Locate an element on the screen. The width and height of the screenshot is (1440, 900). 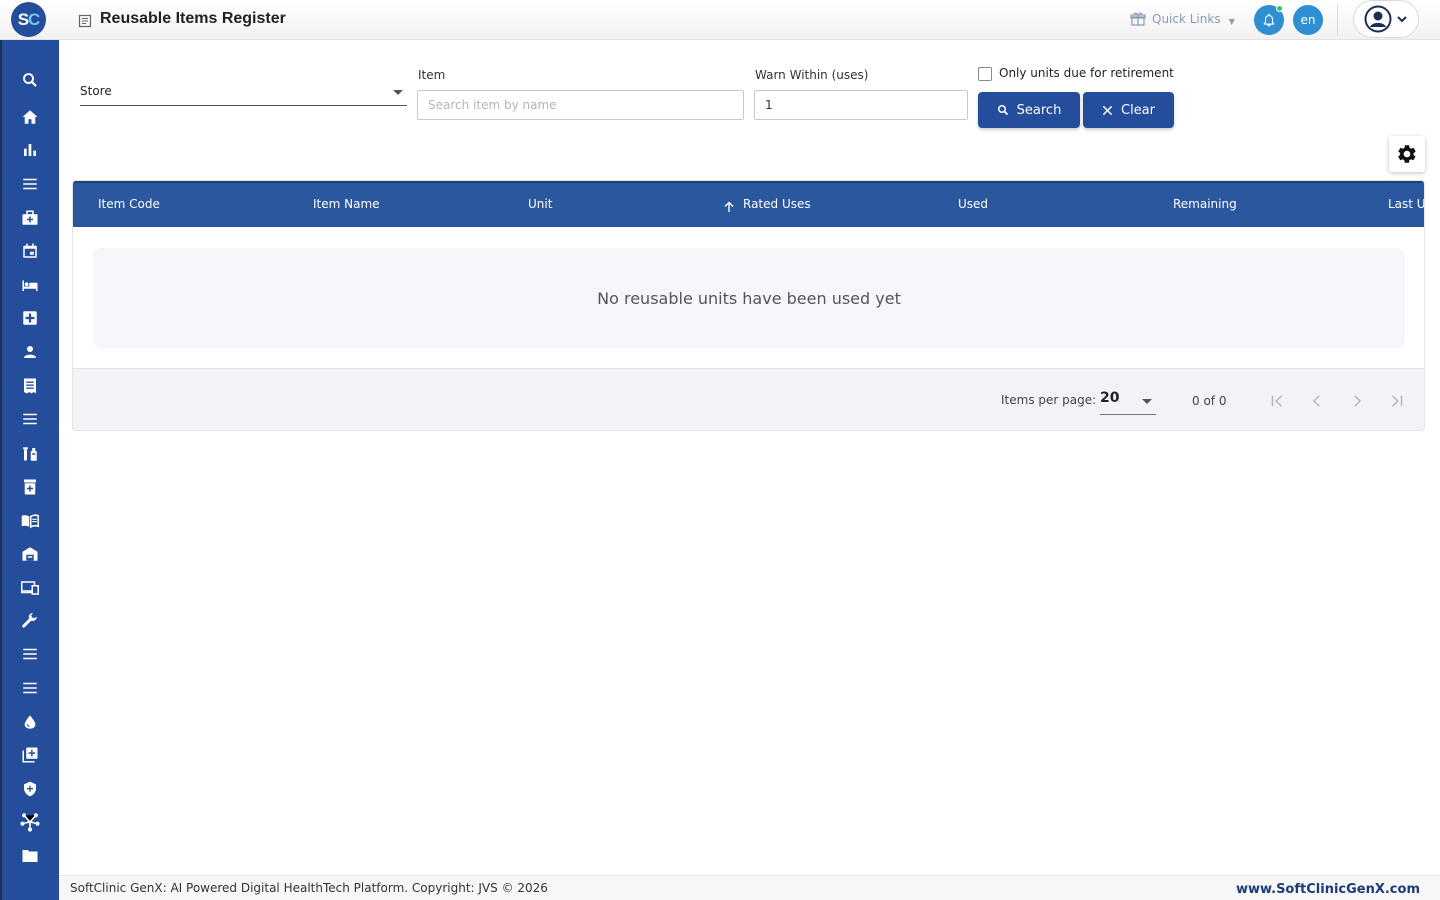
last-page-button is located at coordinates (1397, 401).